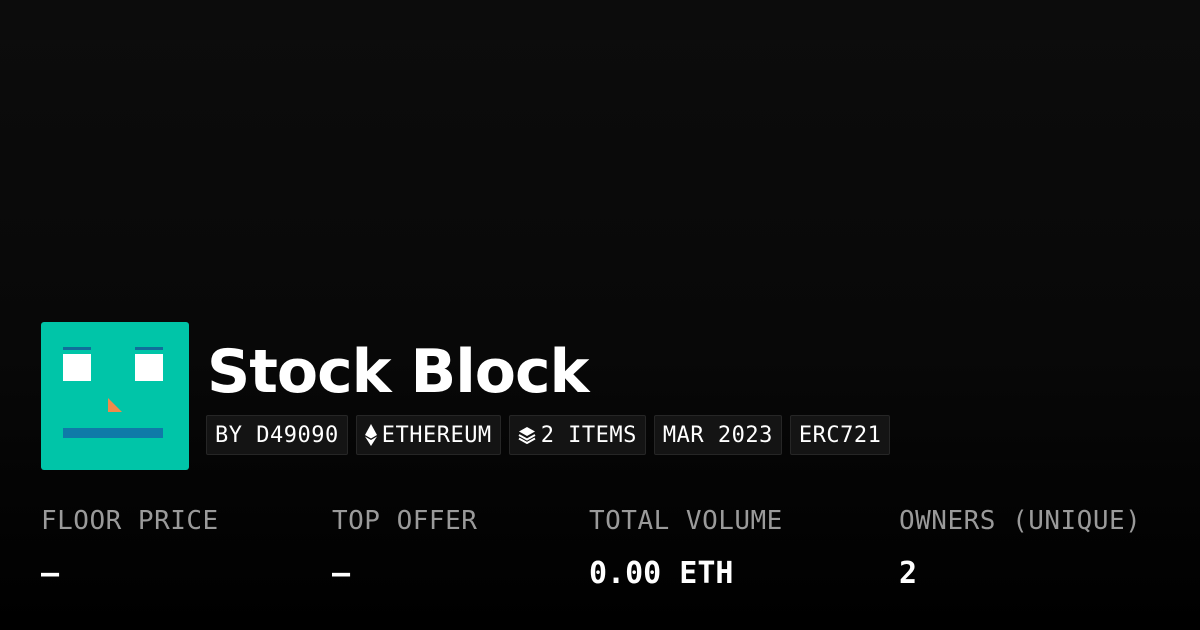 The width and height of the screenshot is (1200, 630). I want to click on layers-icon, so click(527, 435).